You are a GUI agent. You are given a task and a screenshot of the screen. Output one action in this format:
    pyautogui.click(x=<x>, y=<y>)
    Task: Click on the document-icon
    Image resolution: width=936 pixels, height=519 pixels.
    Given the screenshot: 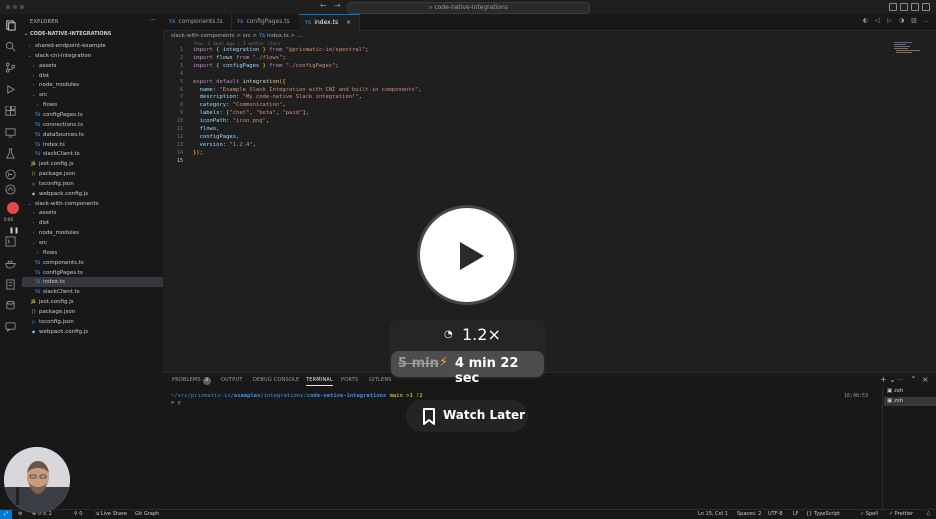 What is the action you would take?
    pyautogui.click(x=10, y=284)
    